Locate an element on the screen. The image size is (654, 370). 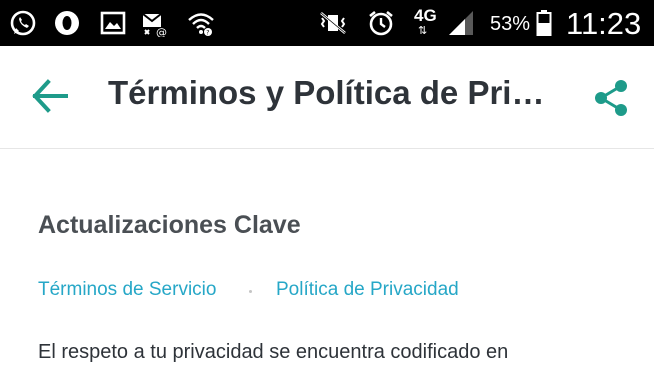
privacy-policy-link: Política de Privacidad is located at coordinates (367, 290).